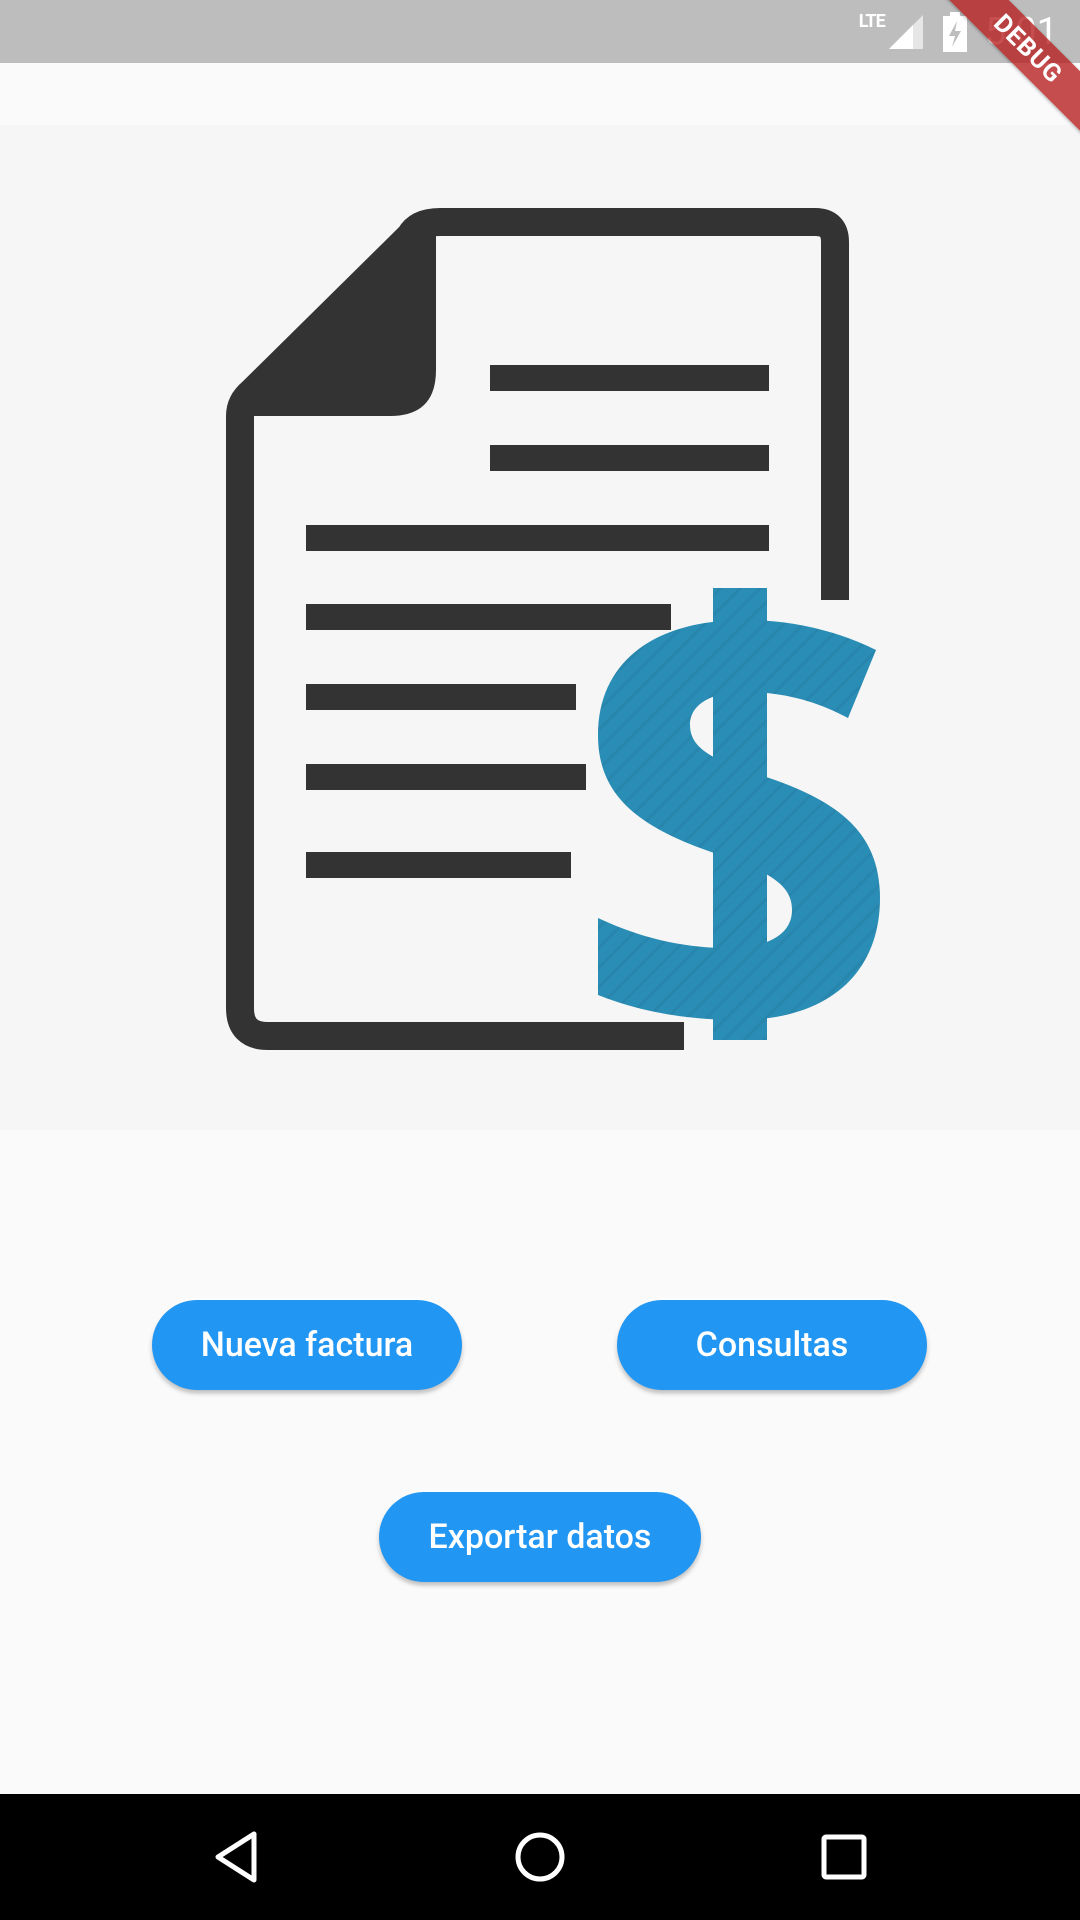  What do you see at coordinates (307, 1345) in the screenshot?
I see `nueva-factura-button: Nueva factura` at bounding box center [307, 1345].